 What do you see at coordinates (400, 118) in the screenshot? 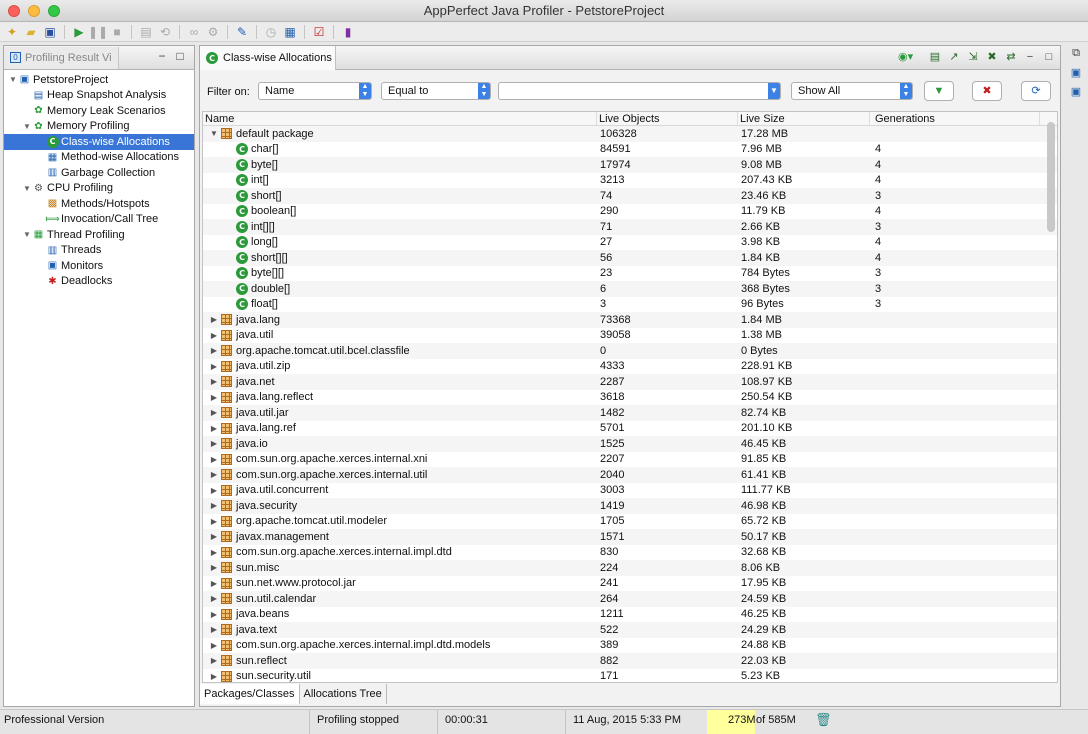
I see `column-header-name: Name` at bounding box center [400, 118].